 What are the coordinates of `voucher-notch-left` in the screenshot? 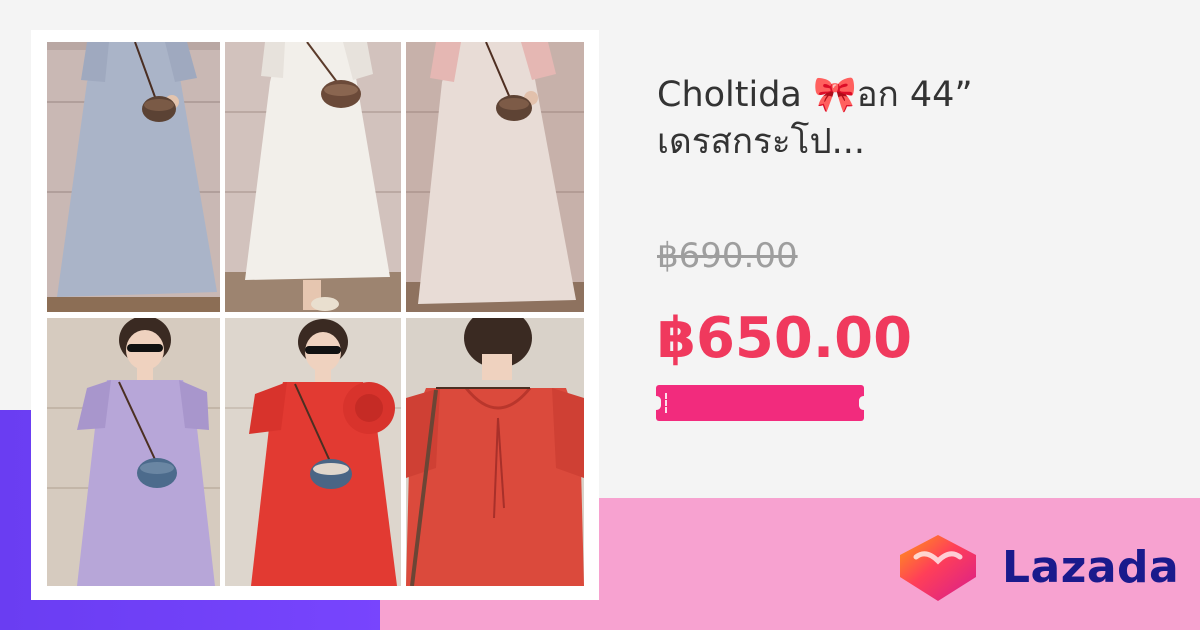 It's located at (656, 403).